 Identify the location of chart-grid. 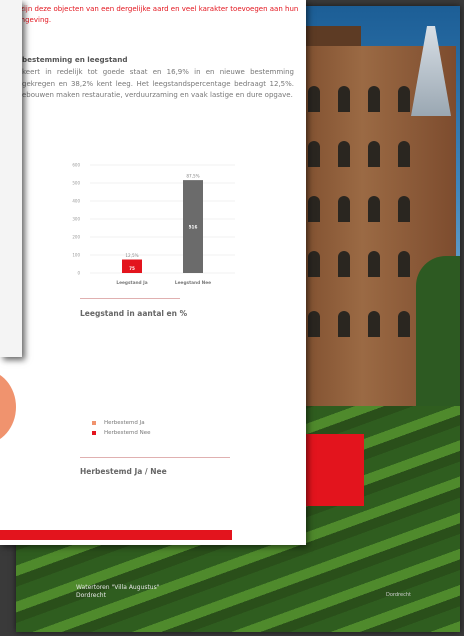
(162, 219).